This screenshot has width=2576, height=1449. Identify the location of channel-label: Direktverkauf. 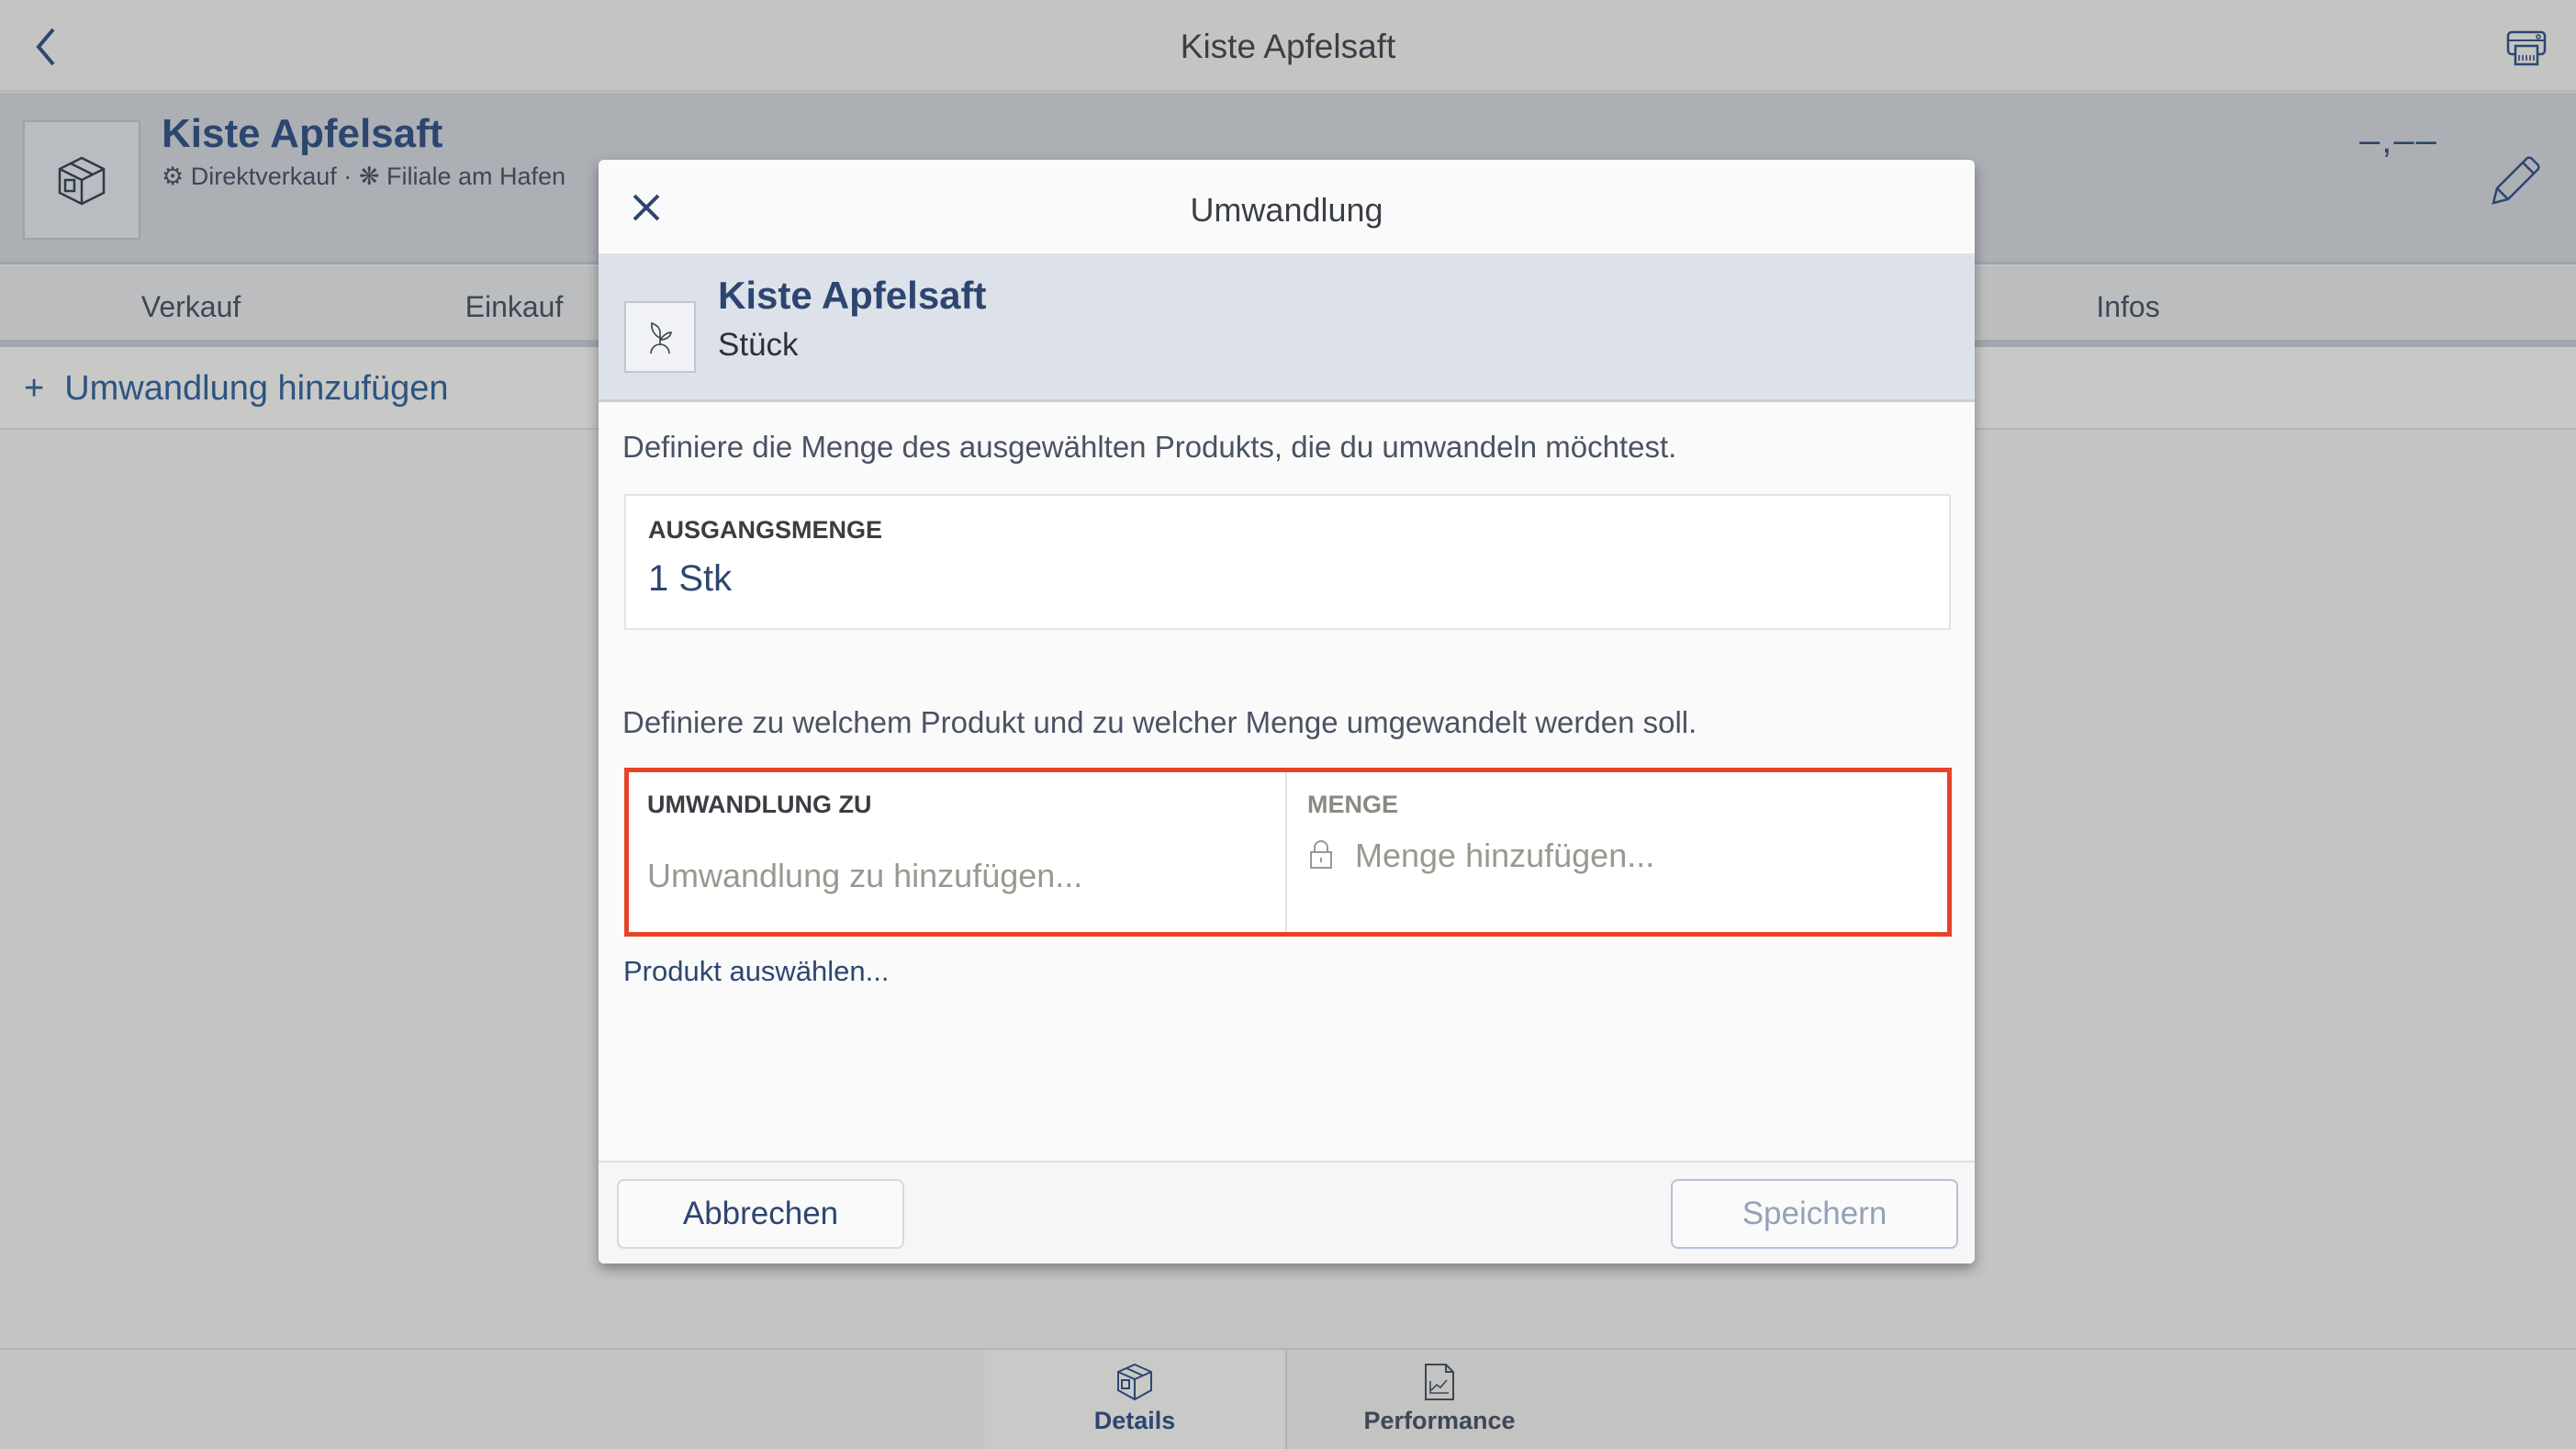
(263, 176).